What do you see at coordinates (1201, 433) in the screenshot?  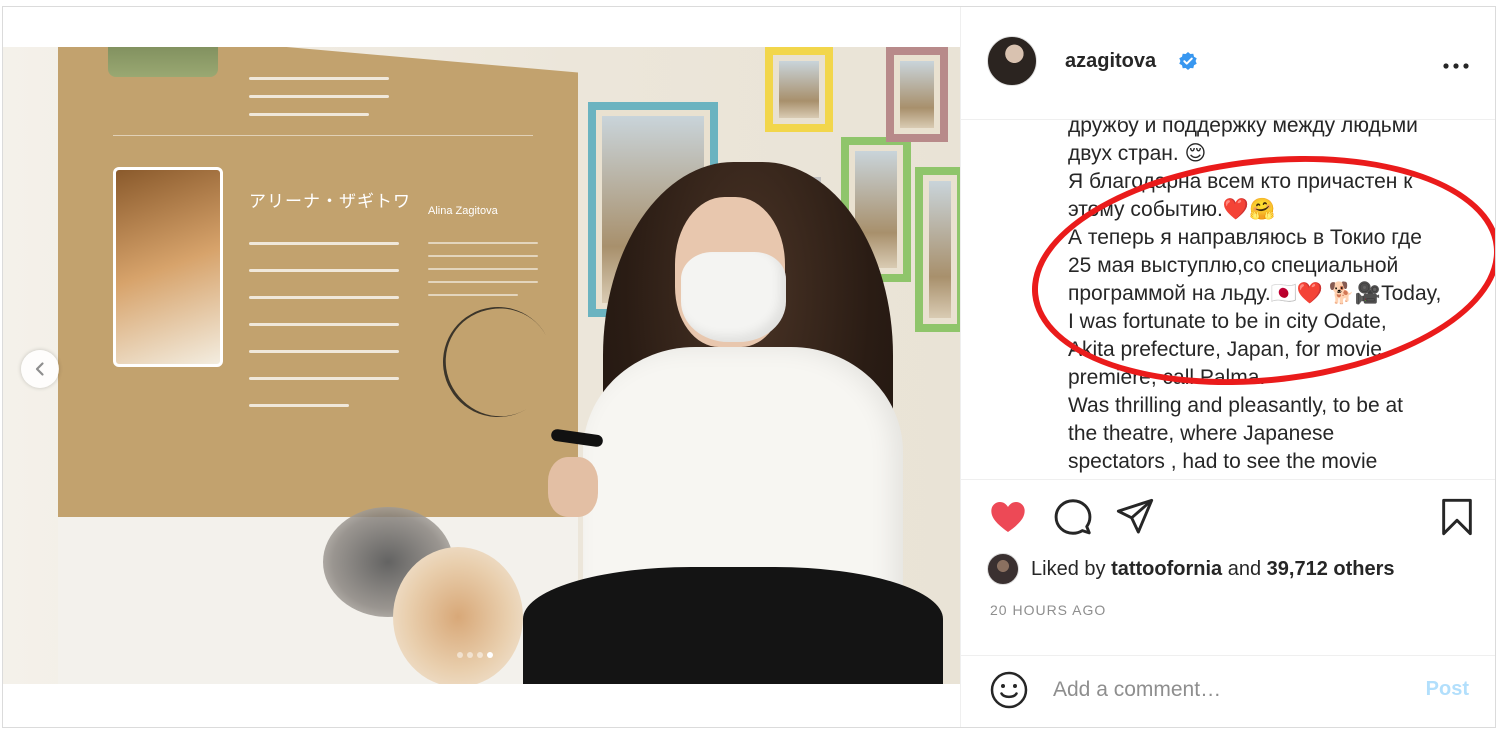 I see `caption-line: the theatre, where Japanese` at bounding box center [1201, 433].